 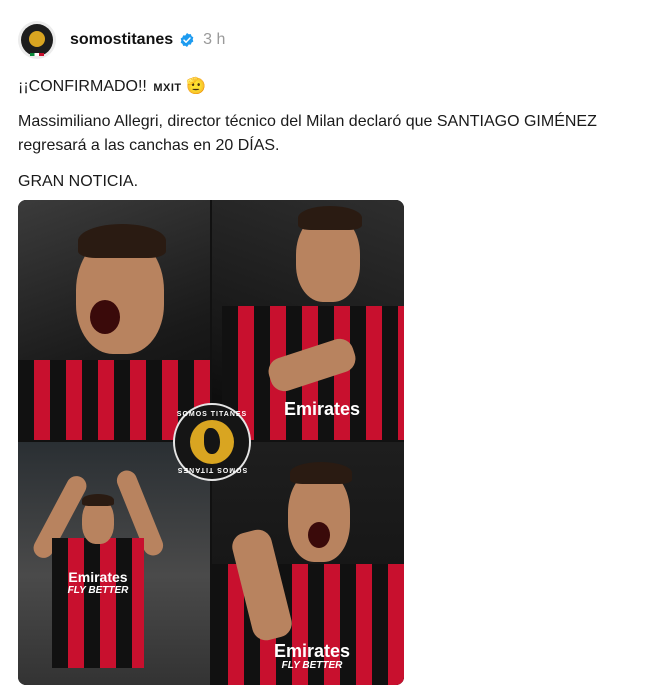 I want to click on jersey, so click(x=98, y=603).